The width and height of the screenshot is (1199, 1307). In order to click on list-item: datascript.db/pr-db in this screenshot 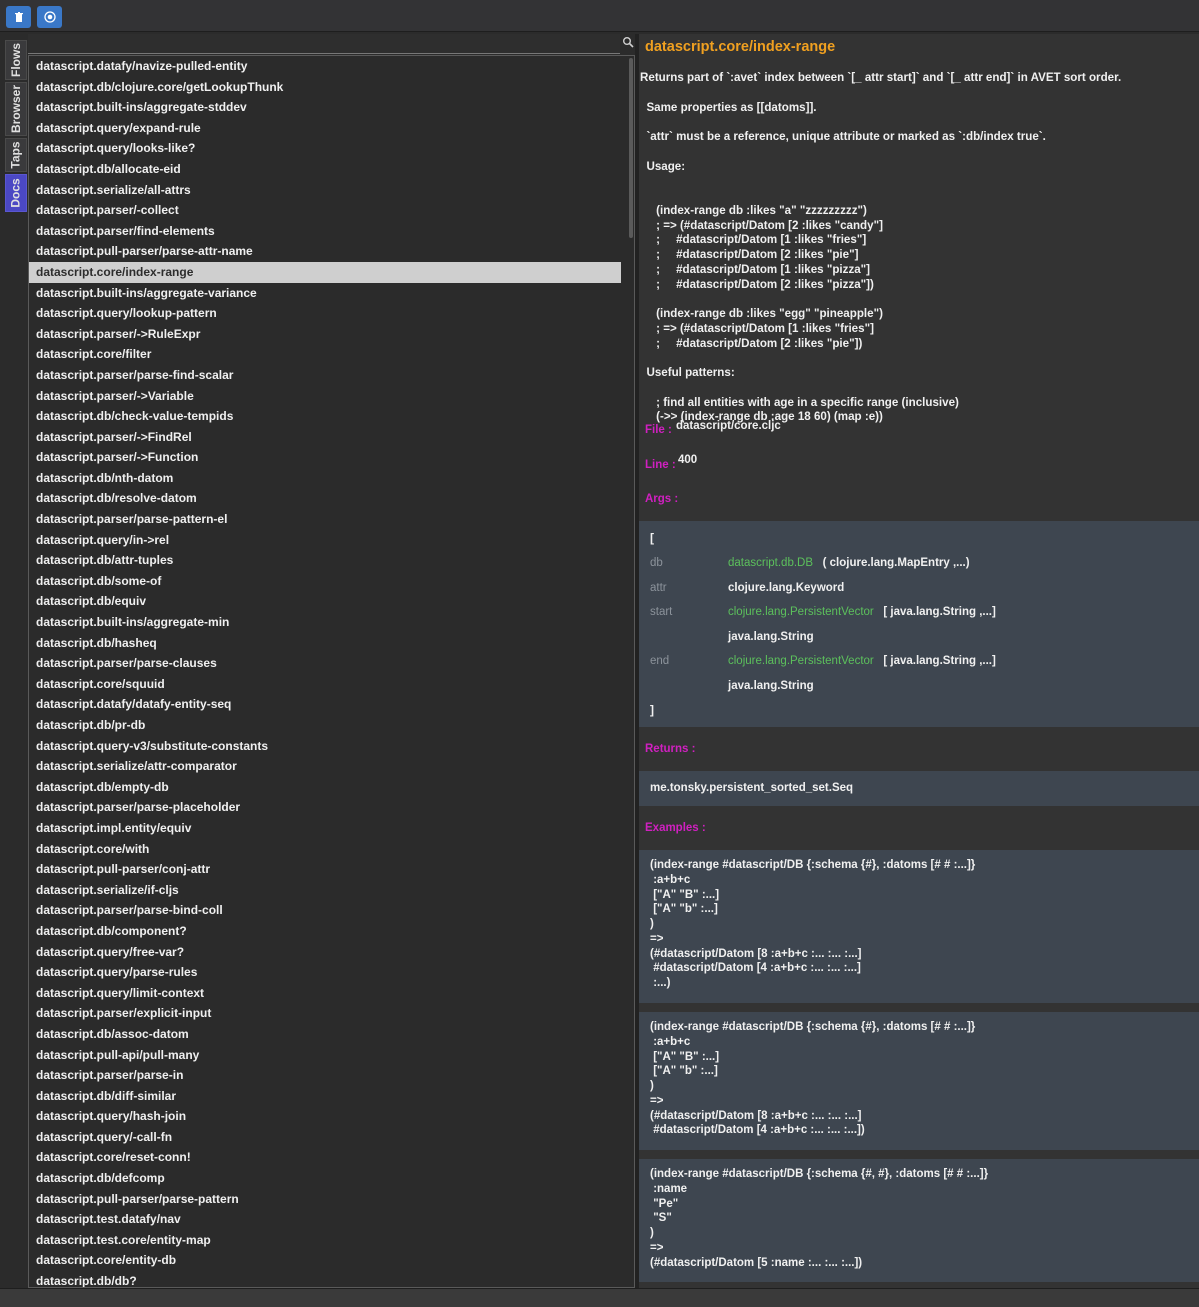, I will do `click(325, 725)`.